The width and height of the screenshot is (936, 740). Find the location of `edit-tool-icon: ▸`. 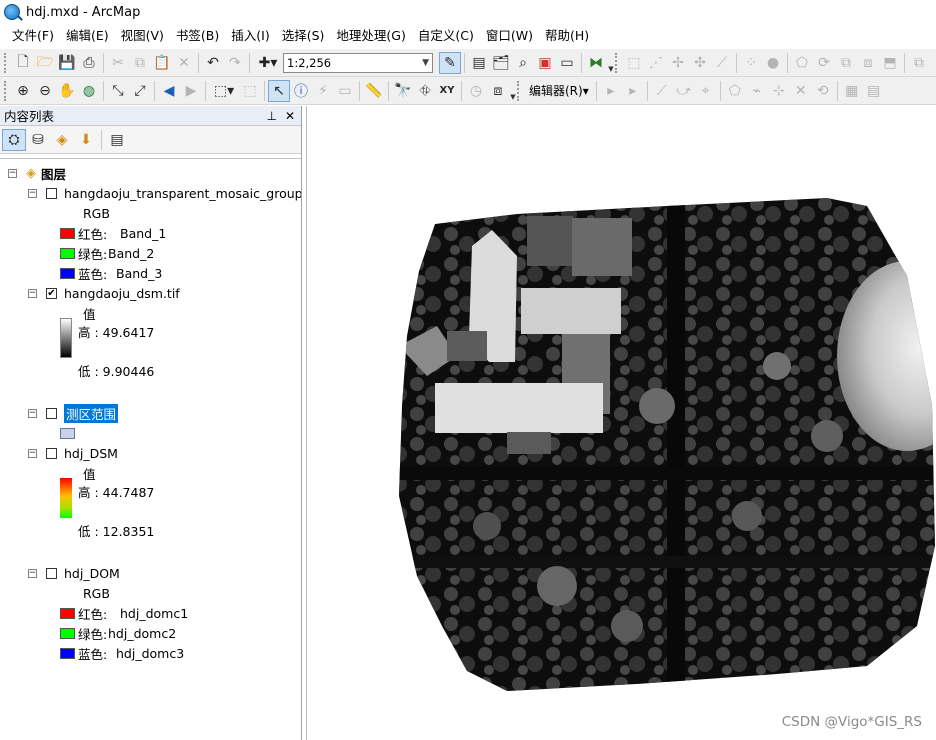

edit-tool-icon: ▸ is located at coordinates (611, 91).